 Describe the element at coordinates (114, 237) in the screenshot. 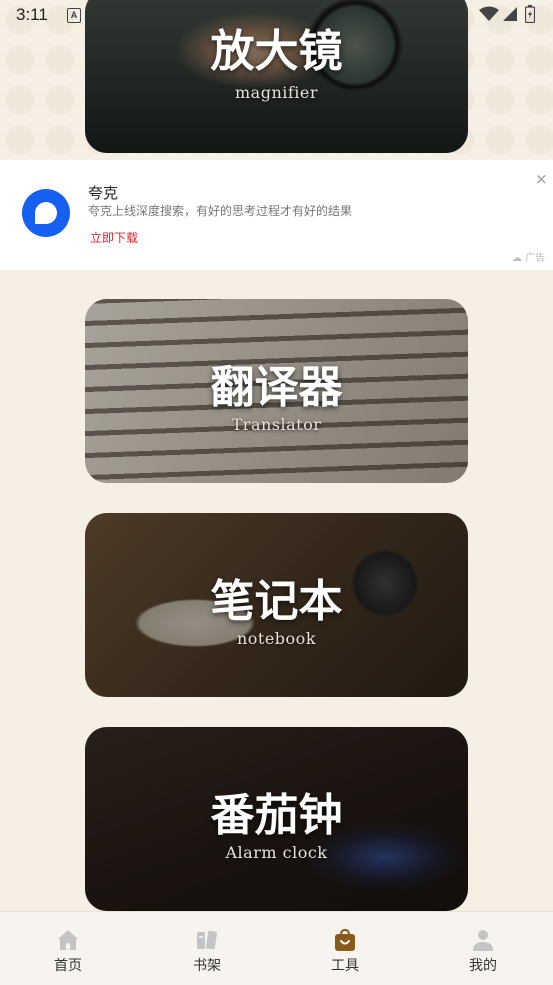

I see `ad-download-button: 立即下载` at that location.